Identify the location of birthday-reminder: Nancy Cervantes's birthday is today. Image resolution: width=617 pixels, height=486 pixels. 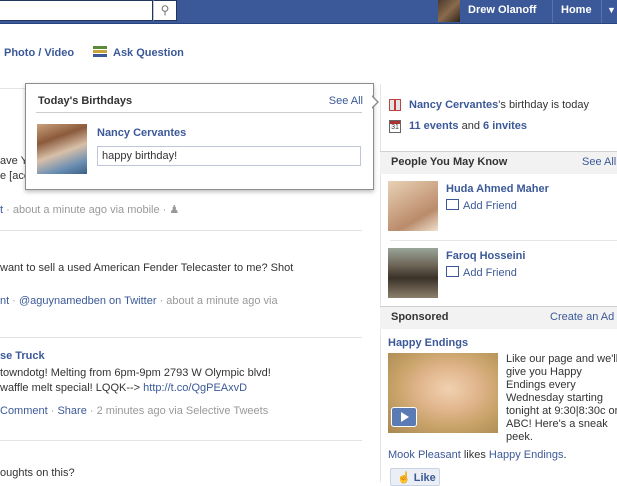
(499, 105).